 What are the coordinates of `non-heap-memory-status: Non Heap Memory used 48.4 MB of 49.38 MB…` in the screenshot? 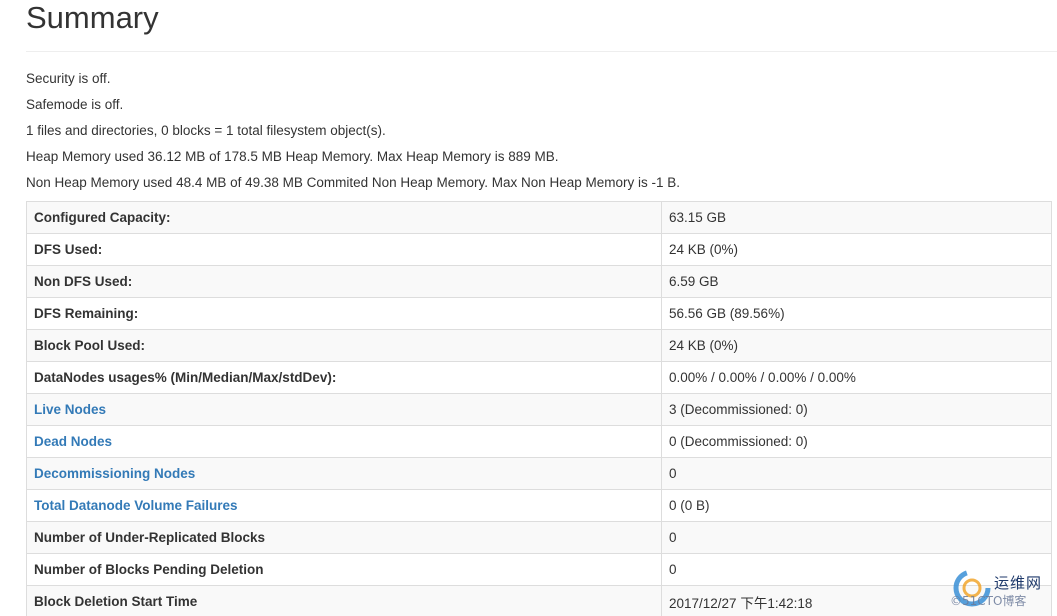 It's located at (353, 182).